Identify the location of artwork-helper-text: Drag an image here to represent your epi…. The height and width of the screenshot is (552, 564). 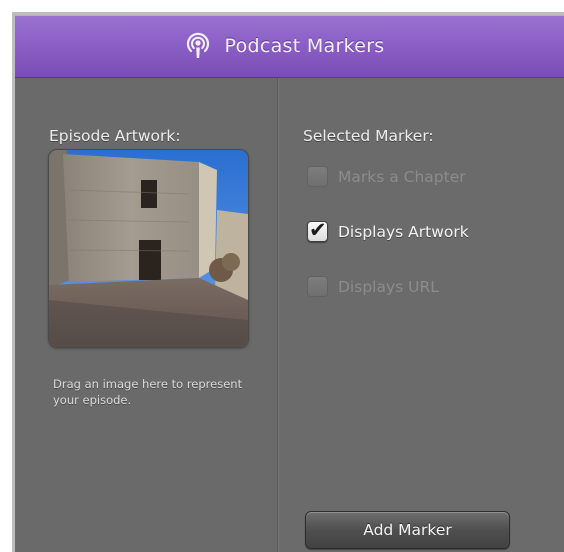
(148, 392).